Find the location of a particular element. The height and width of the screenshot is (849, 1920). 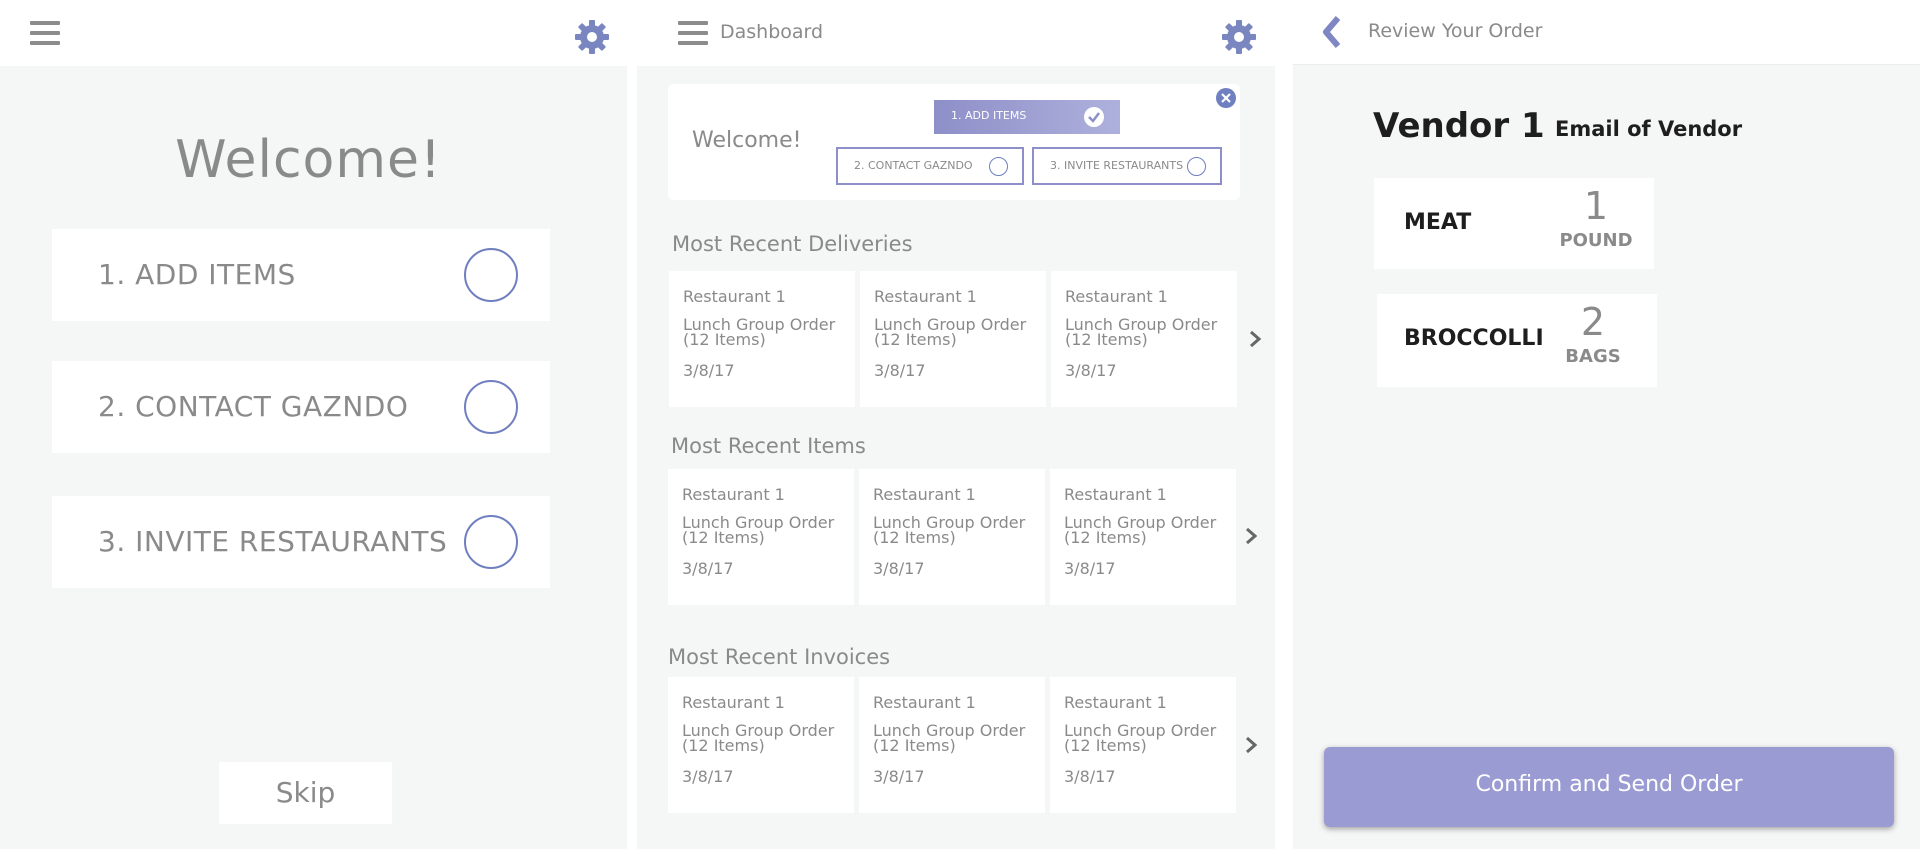

dashboard-title: Dashboard is located at coordinates (772, 32).